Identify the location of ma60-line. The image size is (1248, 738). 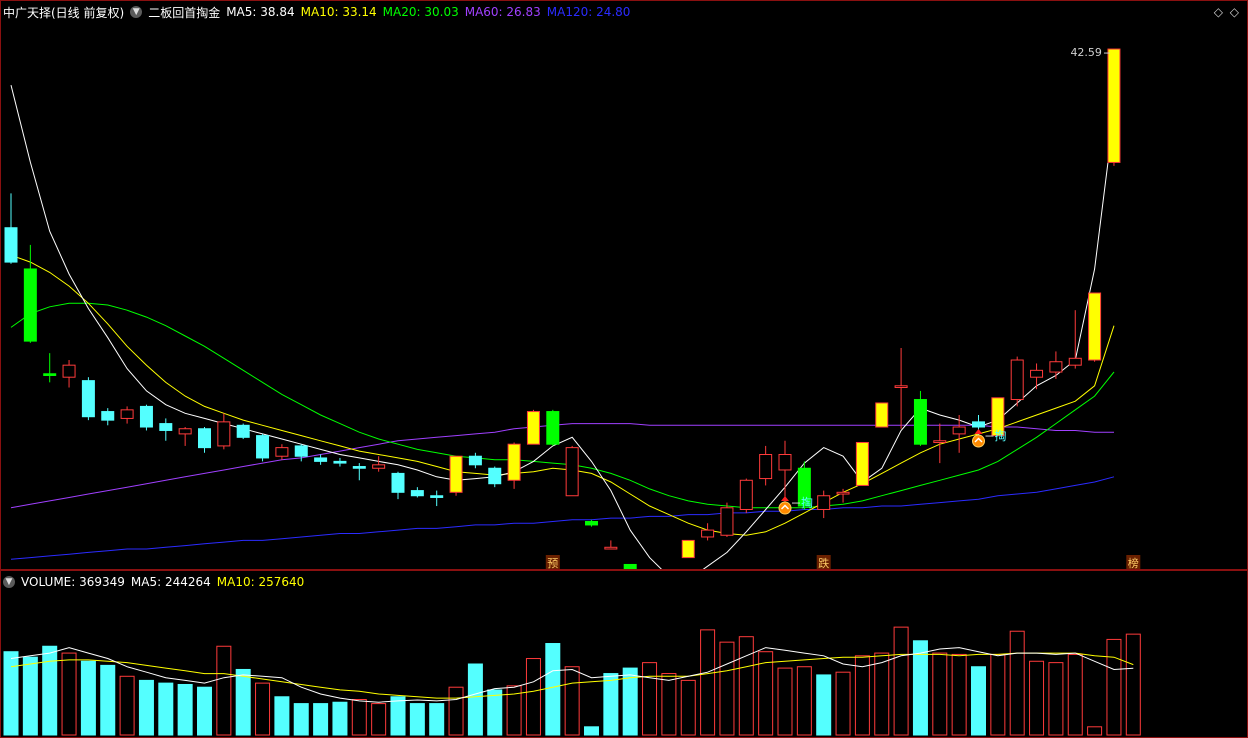
(562, 466).